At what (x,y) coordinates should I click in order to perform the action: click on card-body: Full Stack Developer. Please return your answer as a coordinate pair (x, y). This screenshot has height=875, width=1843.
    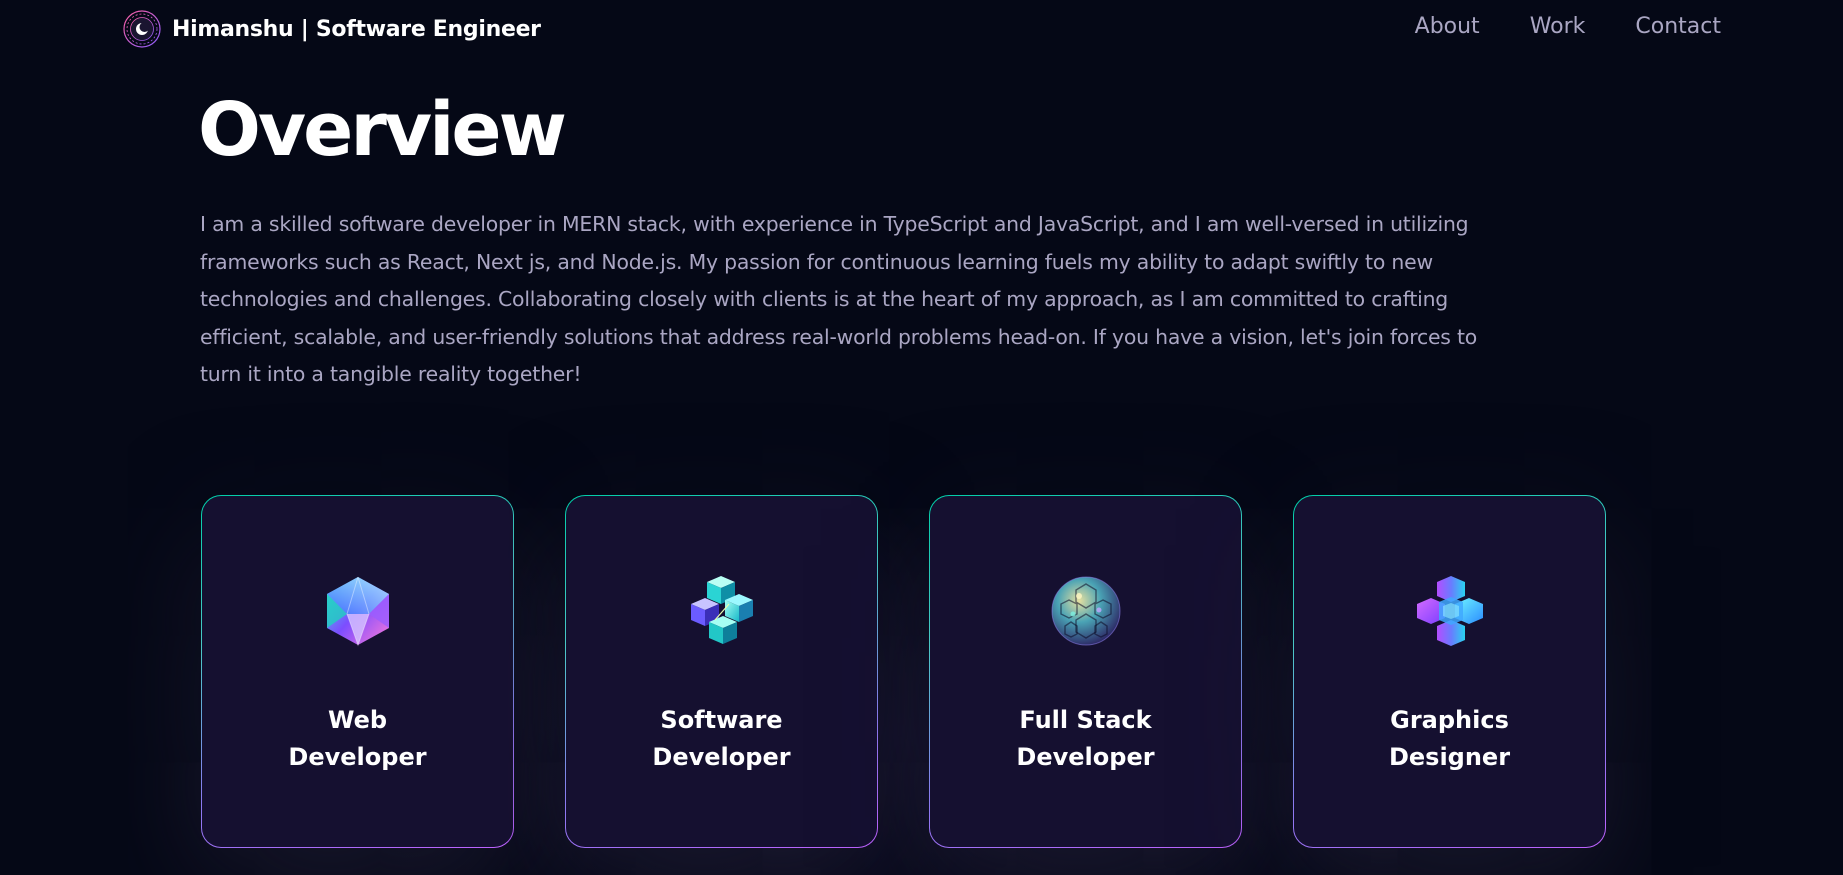
    Looking at the image, I should click on (1085, 671).